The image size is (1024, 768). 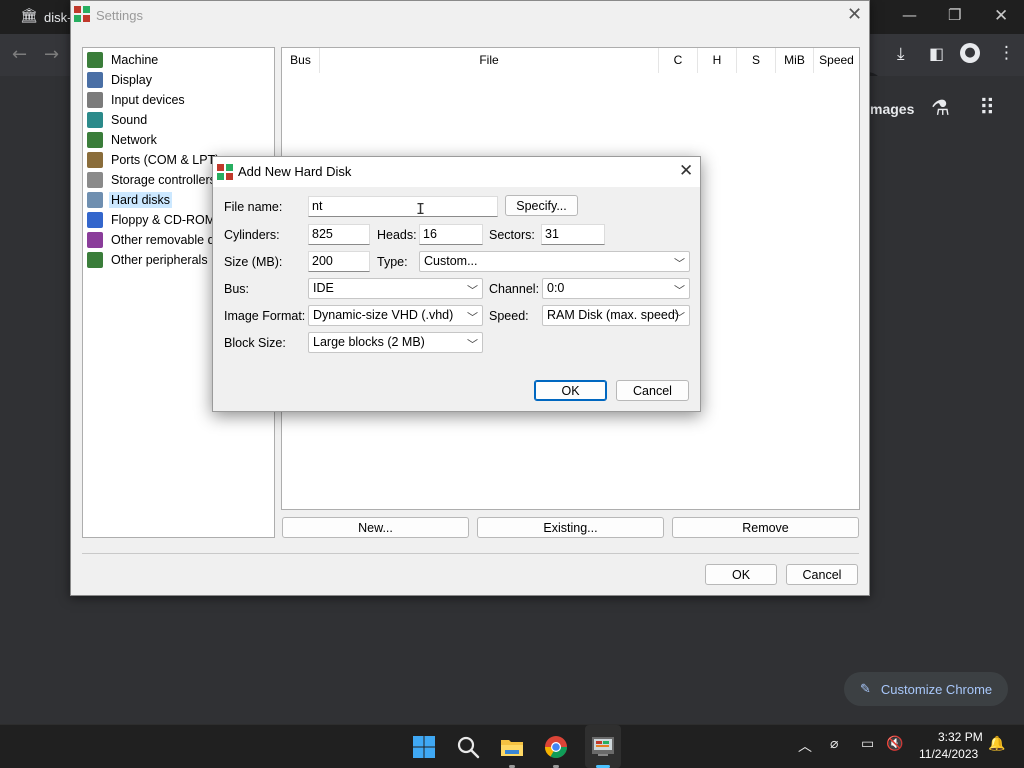 What do you see at coordinates (95, 220) in the screenshot?
I see `floppy-icon` at bounding box center [95, 220].